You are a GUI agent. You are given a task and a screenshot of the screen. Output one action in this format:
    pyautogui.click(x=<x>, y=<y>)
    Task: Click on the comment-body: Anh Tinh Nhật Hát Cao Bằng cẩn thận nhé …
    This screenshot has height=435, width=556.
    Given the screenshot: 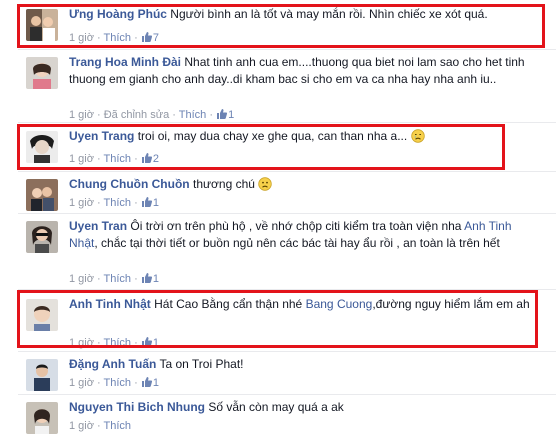 What is the action you would take?
    pyautogui.click(x=305, y=304)
    